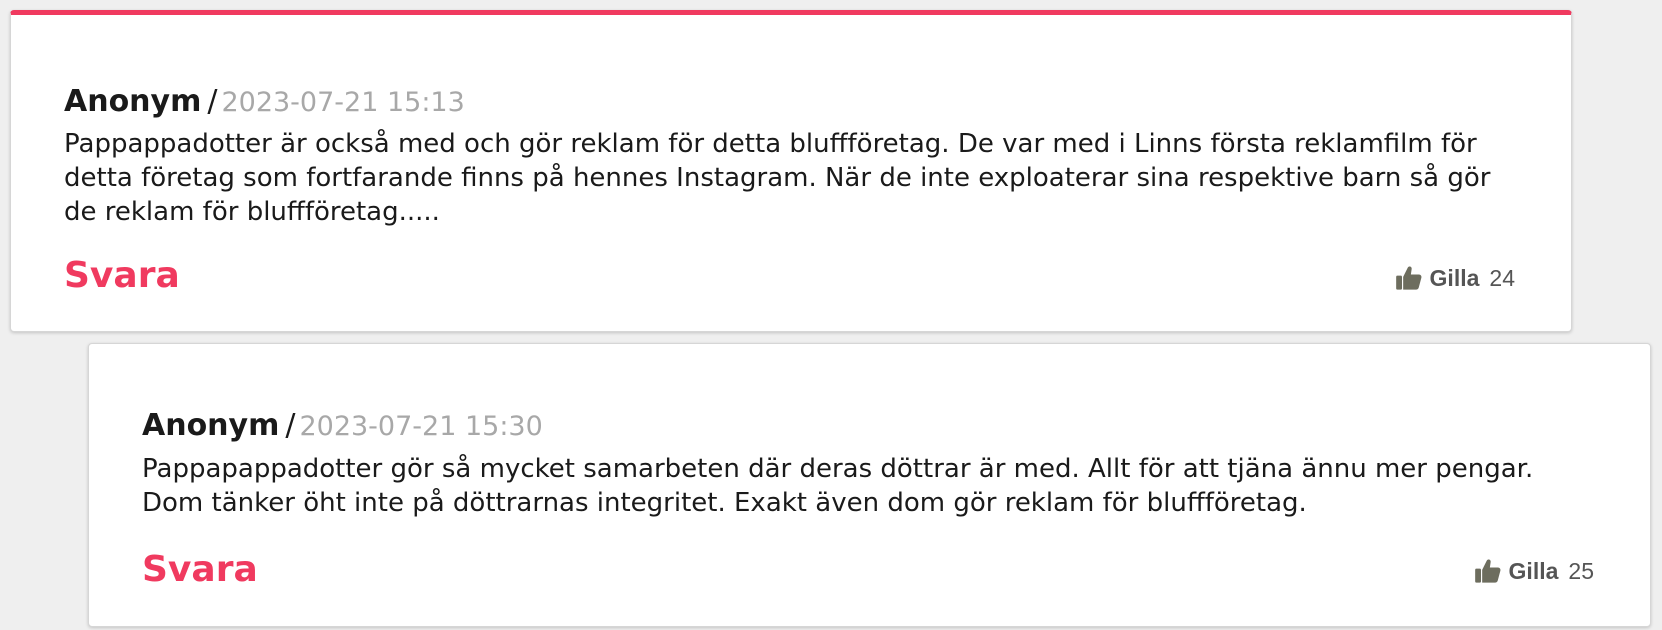 This screenshot has width=1662, height=630. I want to click on comment-timestamp: 2023-07-21 15:30, so click(421, 426).